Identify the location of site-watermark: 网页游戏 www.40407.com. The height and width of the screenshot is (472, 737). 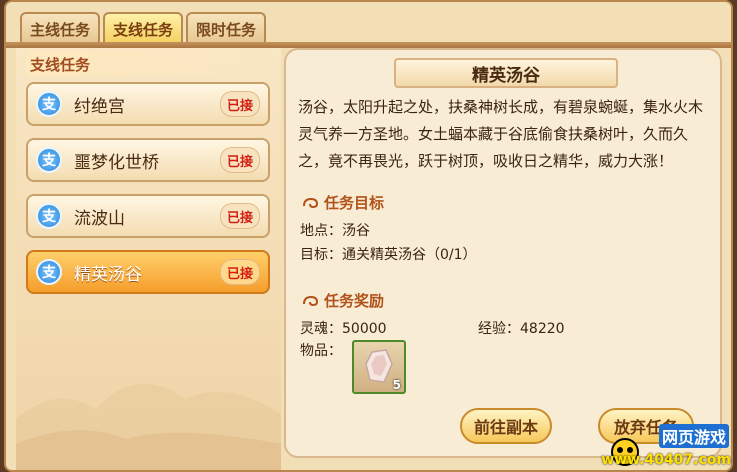
(669, 448).